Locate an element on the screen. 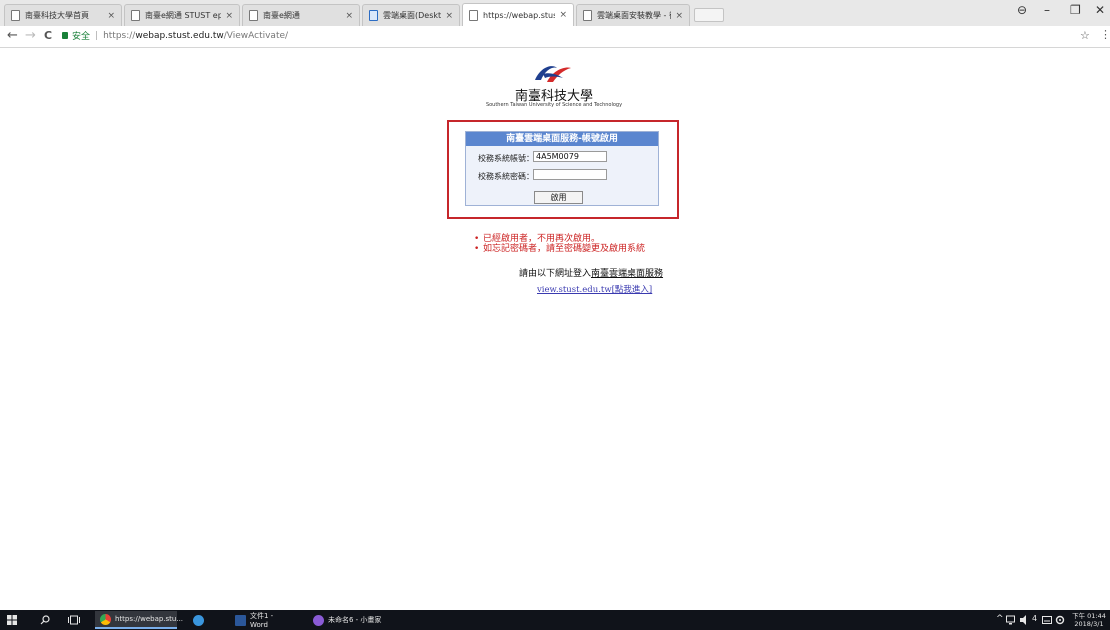 The height and width of the screenshot is (630, 1110). tab-title: 雲端桌面(Desktop) - 南 is located at coordinates (412, 15).